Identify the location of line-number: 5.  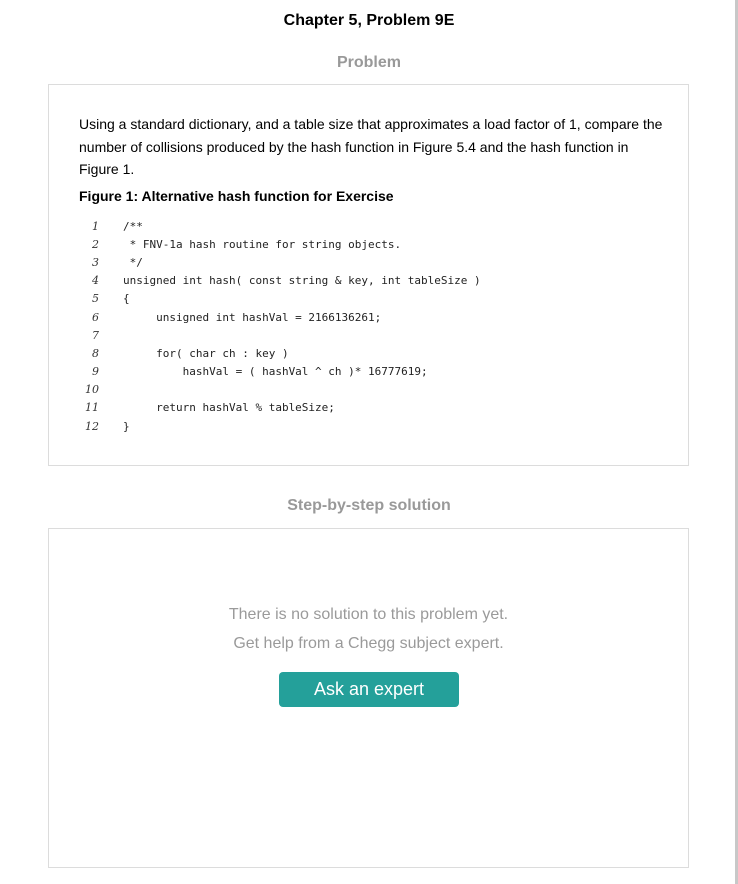
(95, 299).